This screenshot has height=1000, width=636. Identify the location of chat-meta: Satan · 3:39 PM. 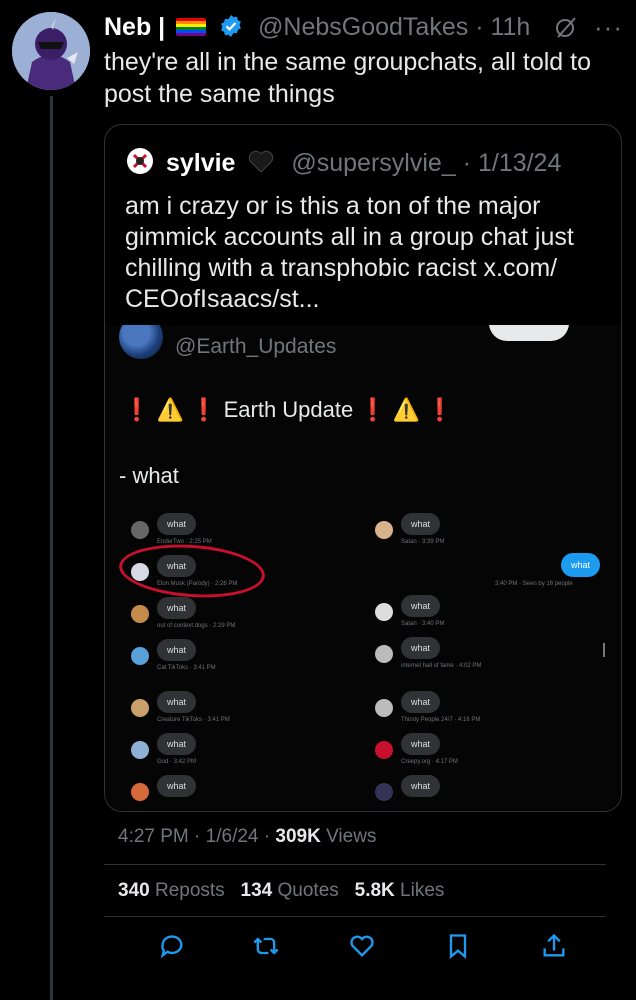
(423, 542).